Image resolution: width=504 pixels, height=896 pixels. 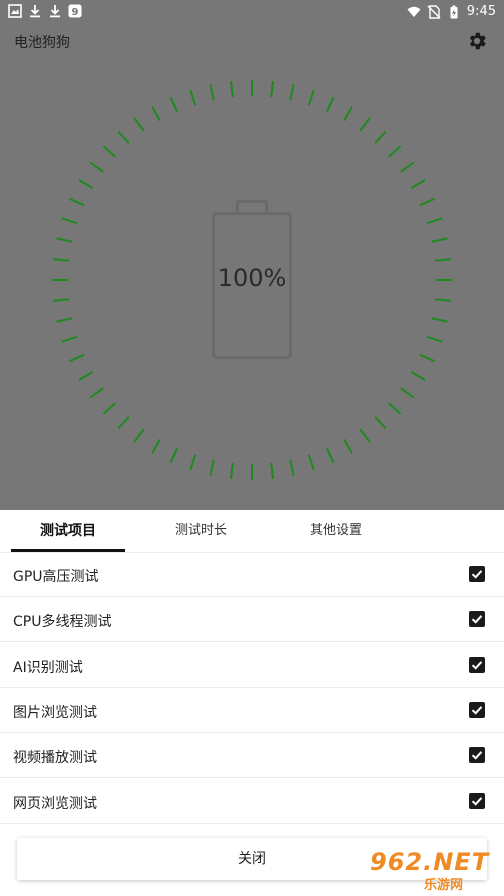 I want to click on watermark: 962.NET 乐游网, so click(x=430, y=869).